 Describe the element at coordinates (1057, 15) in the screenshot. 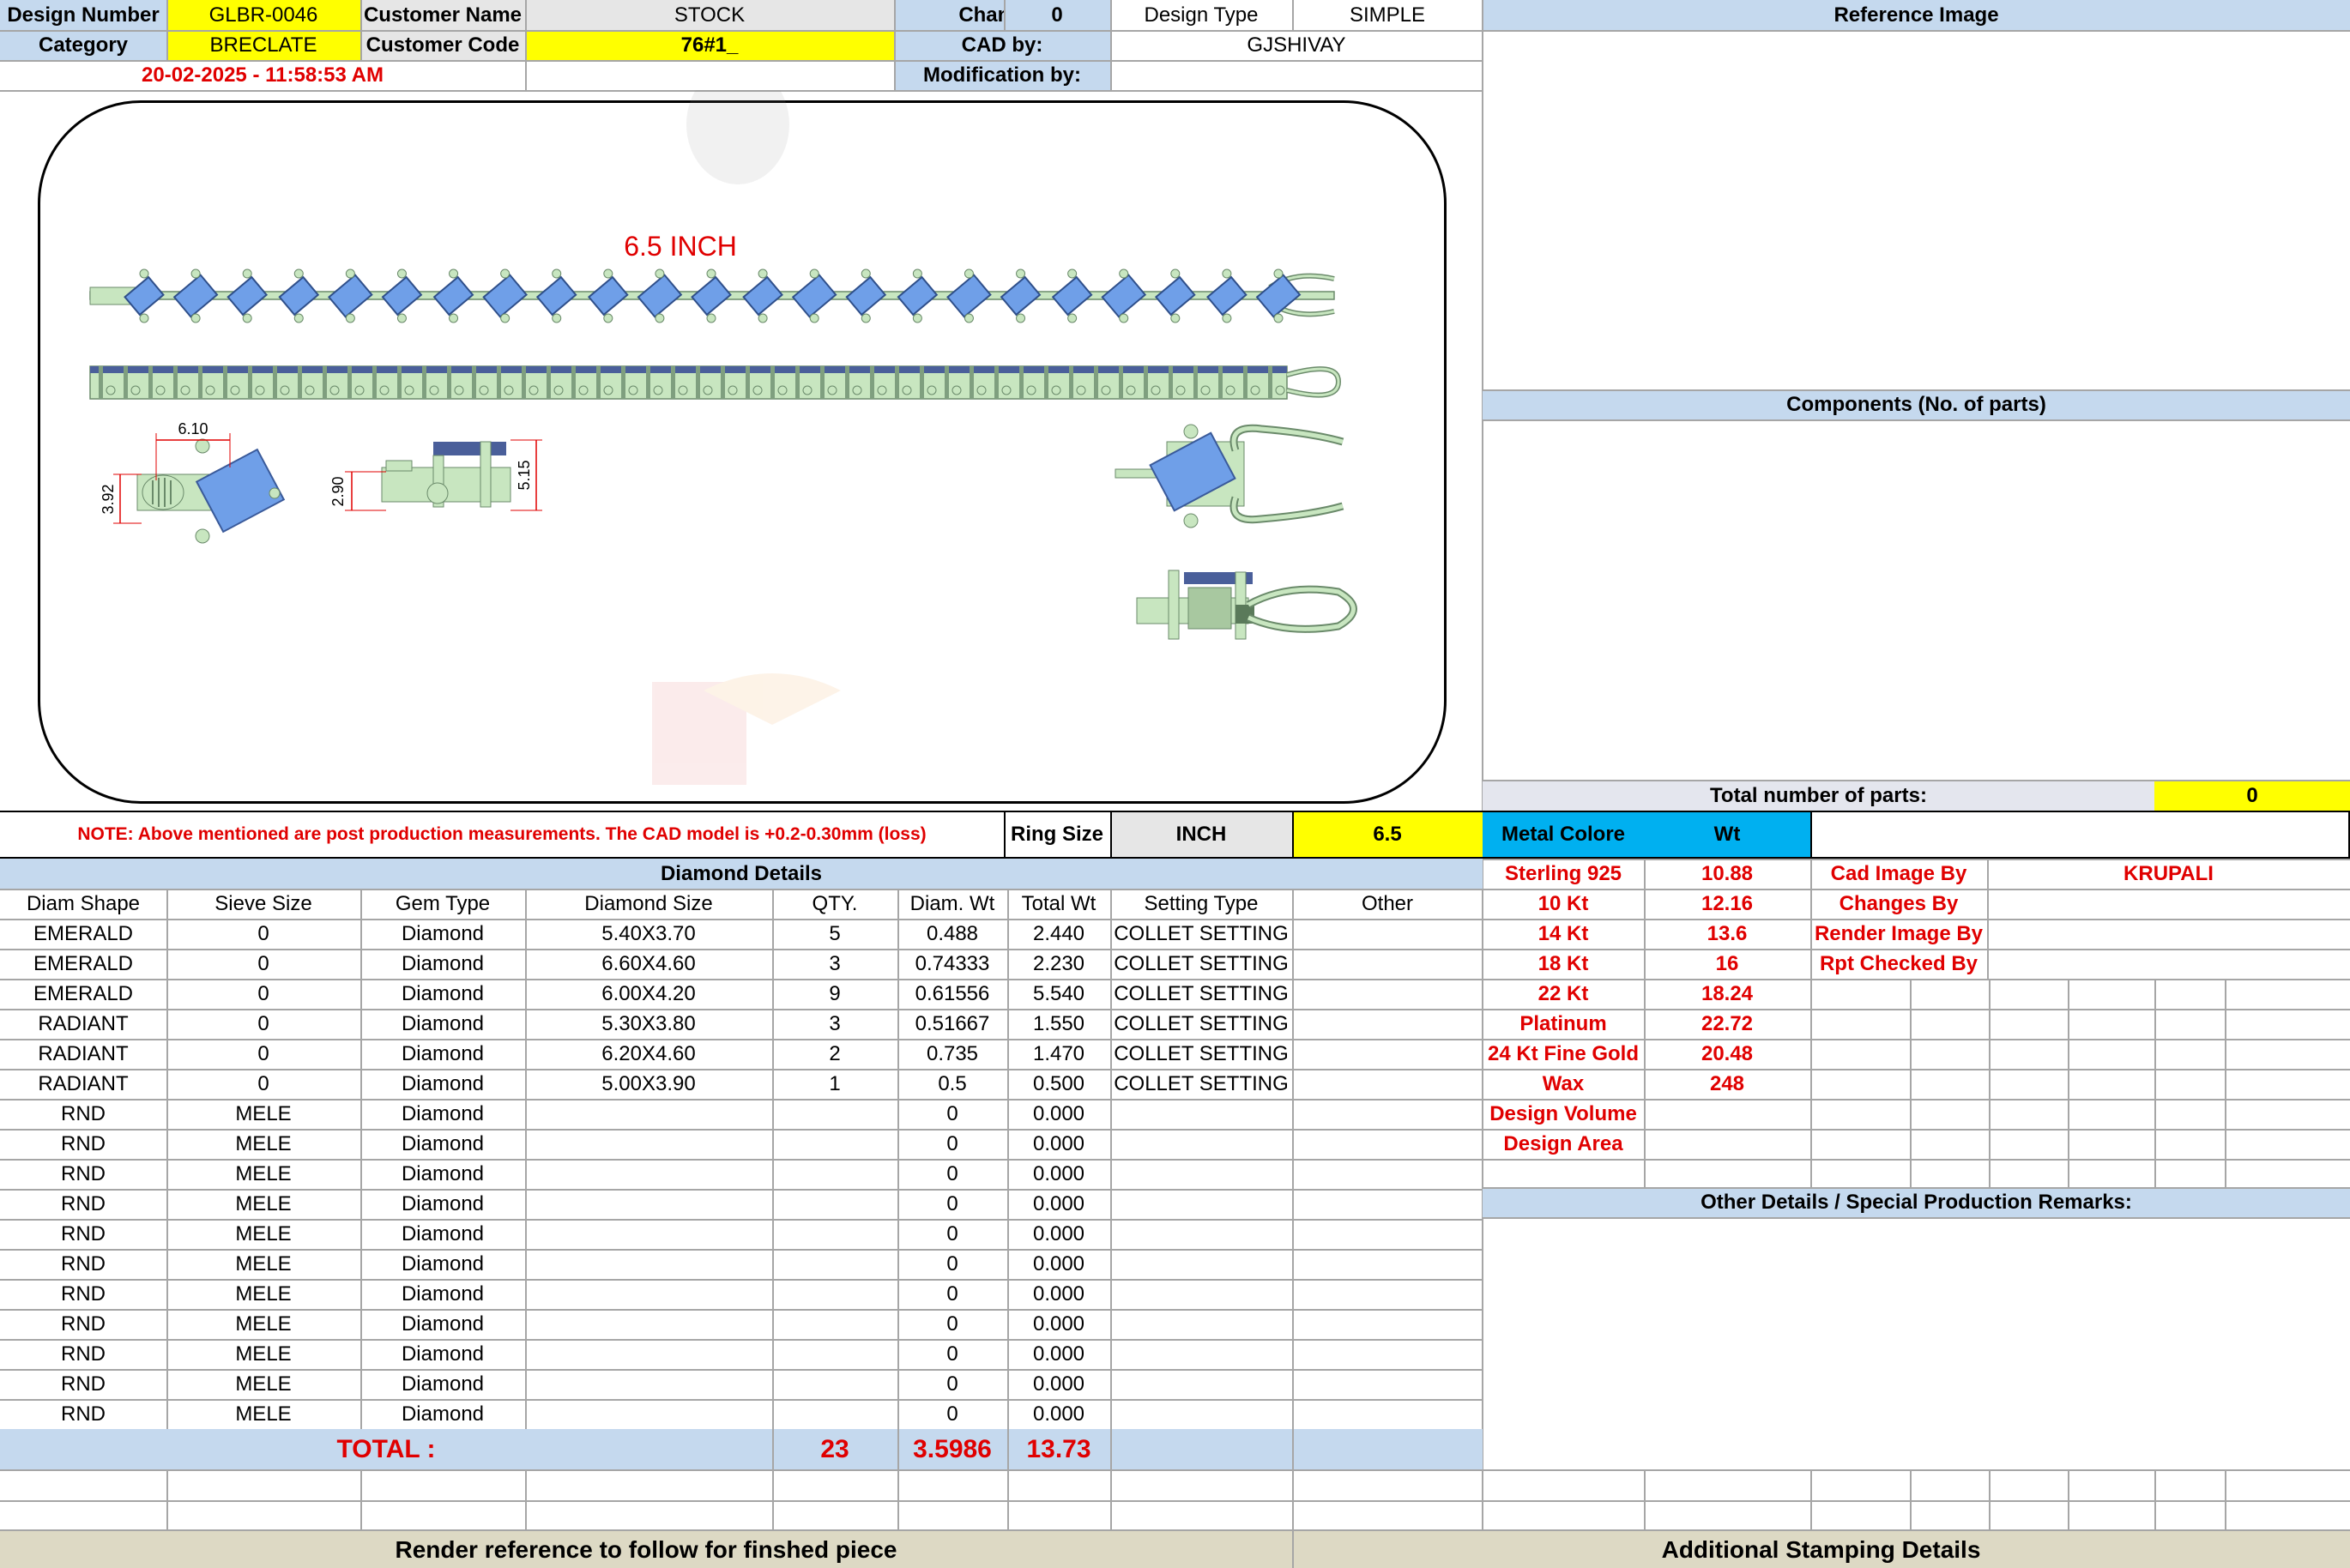

I see `changes-value: 0` at that location.